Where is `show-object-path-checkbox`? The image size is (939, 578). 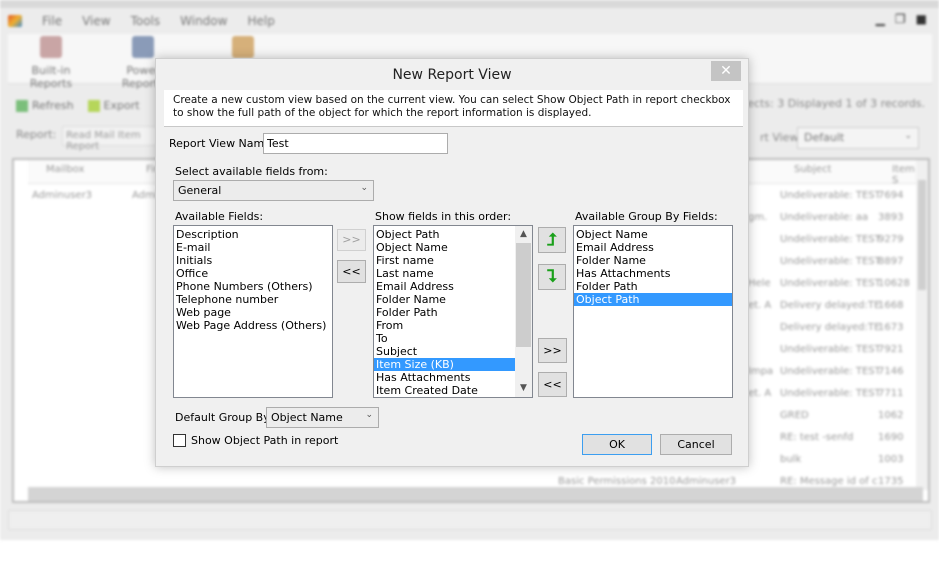 show-object-path-checkbox is located at coordinates (179, 440).